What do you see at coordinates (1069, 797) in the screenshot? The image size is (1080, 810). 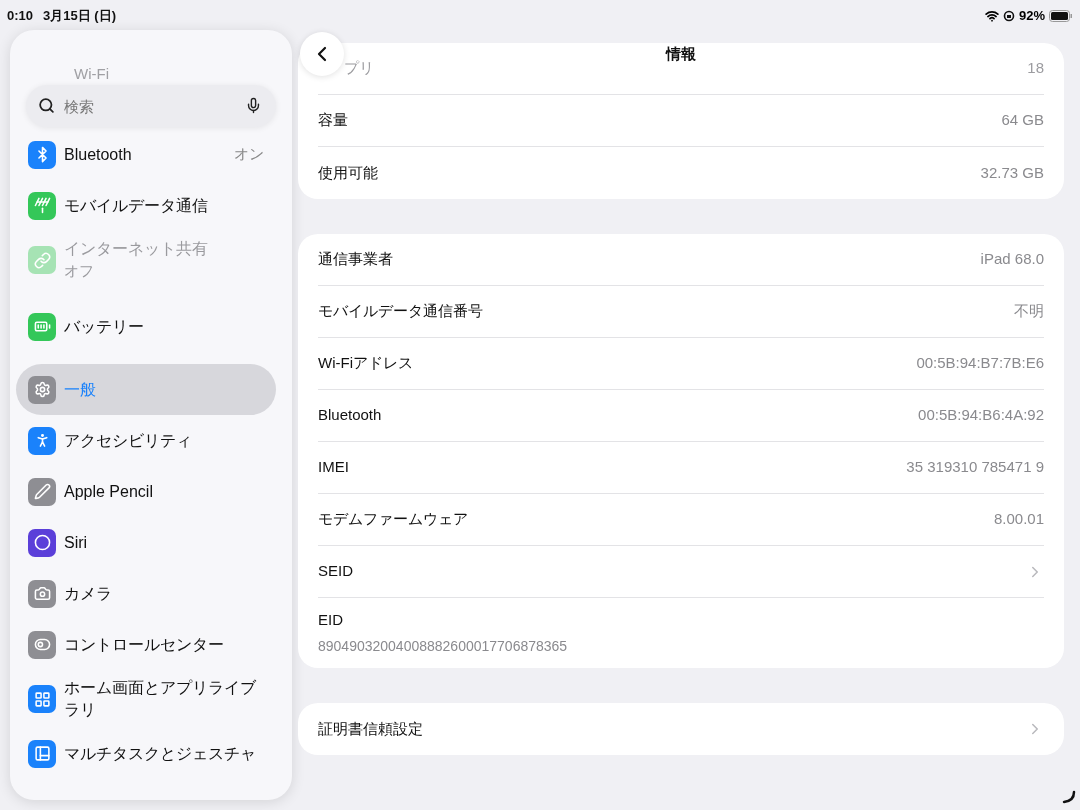 I see `loading-arc-icon` at bounding box center [1069, 797].